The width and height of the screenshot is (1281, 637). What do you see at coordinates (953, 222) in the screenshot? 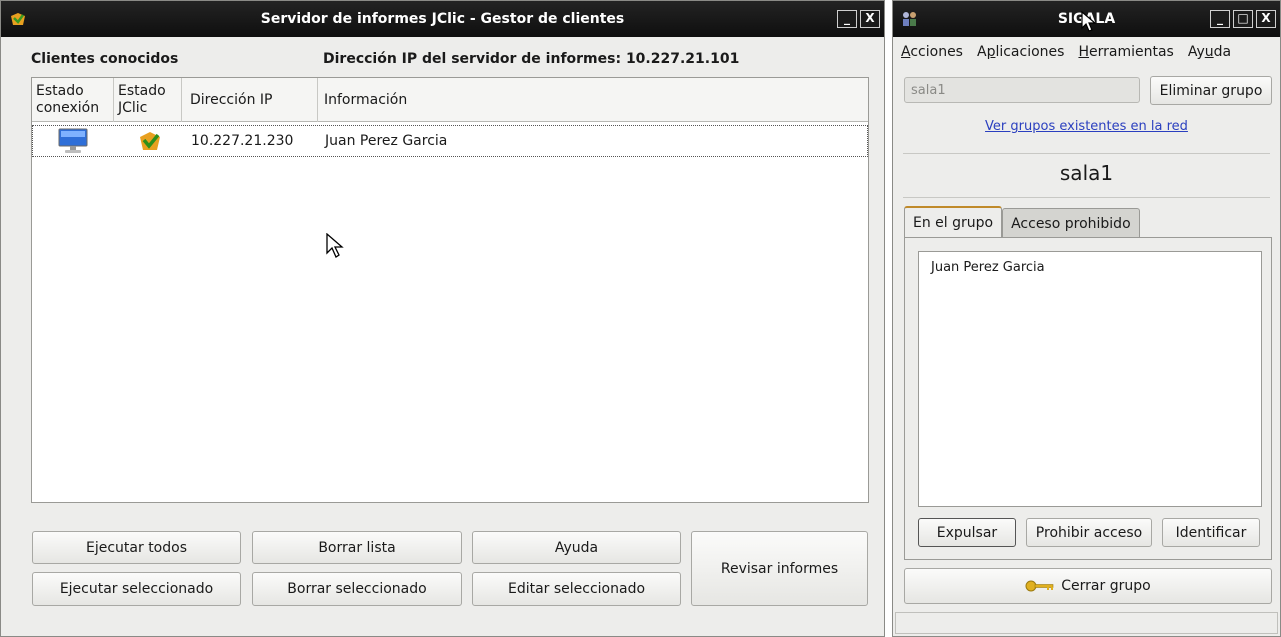
I see `tab-in-group: En el grupo` at bounding box center [953, 222].